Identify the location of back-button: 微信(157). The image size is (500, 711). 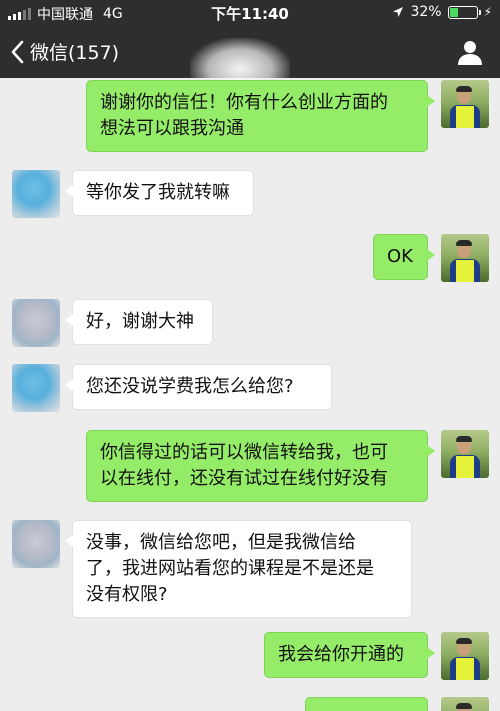
(64, 51).